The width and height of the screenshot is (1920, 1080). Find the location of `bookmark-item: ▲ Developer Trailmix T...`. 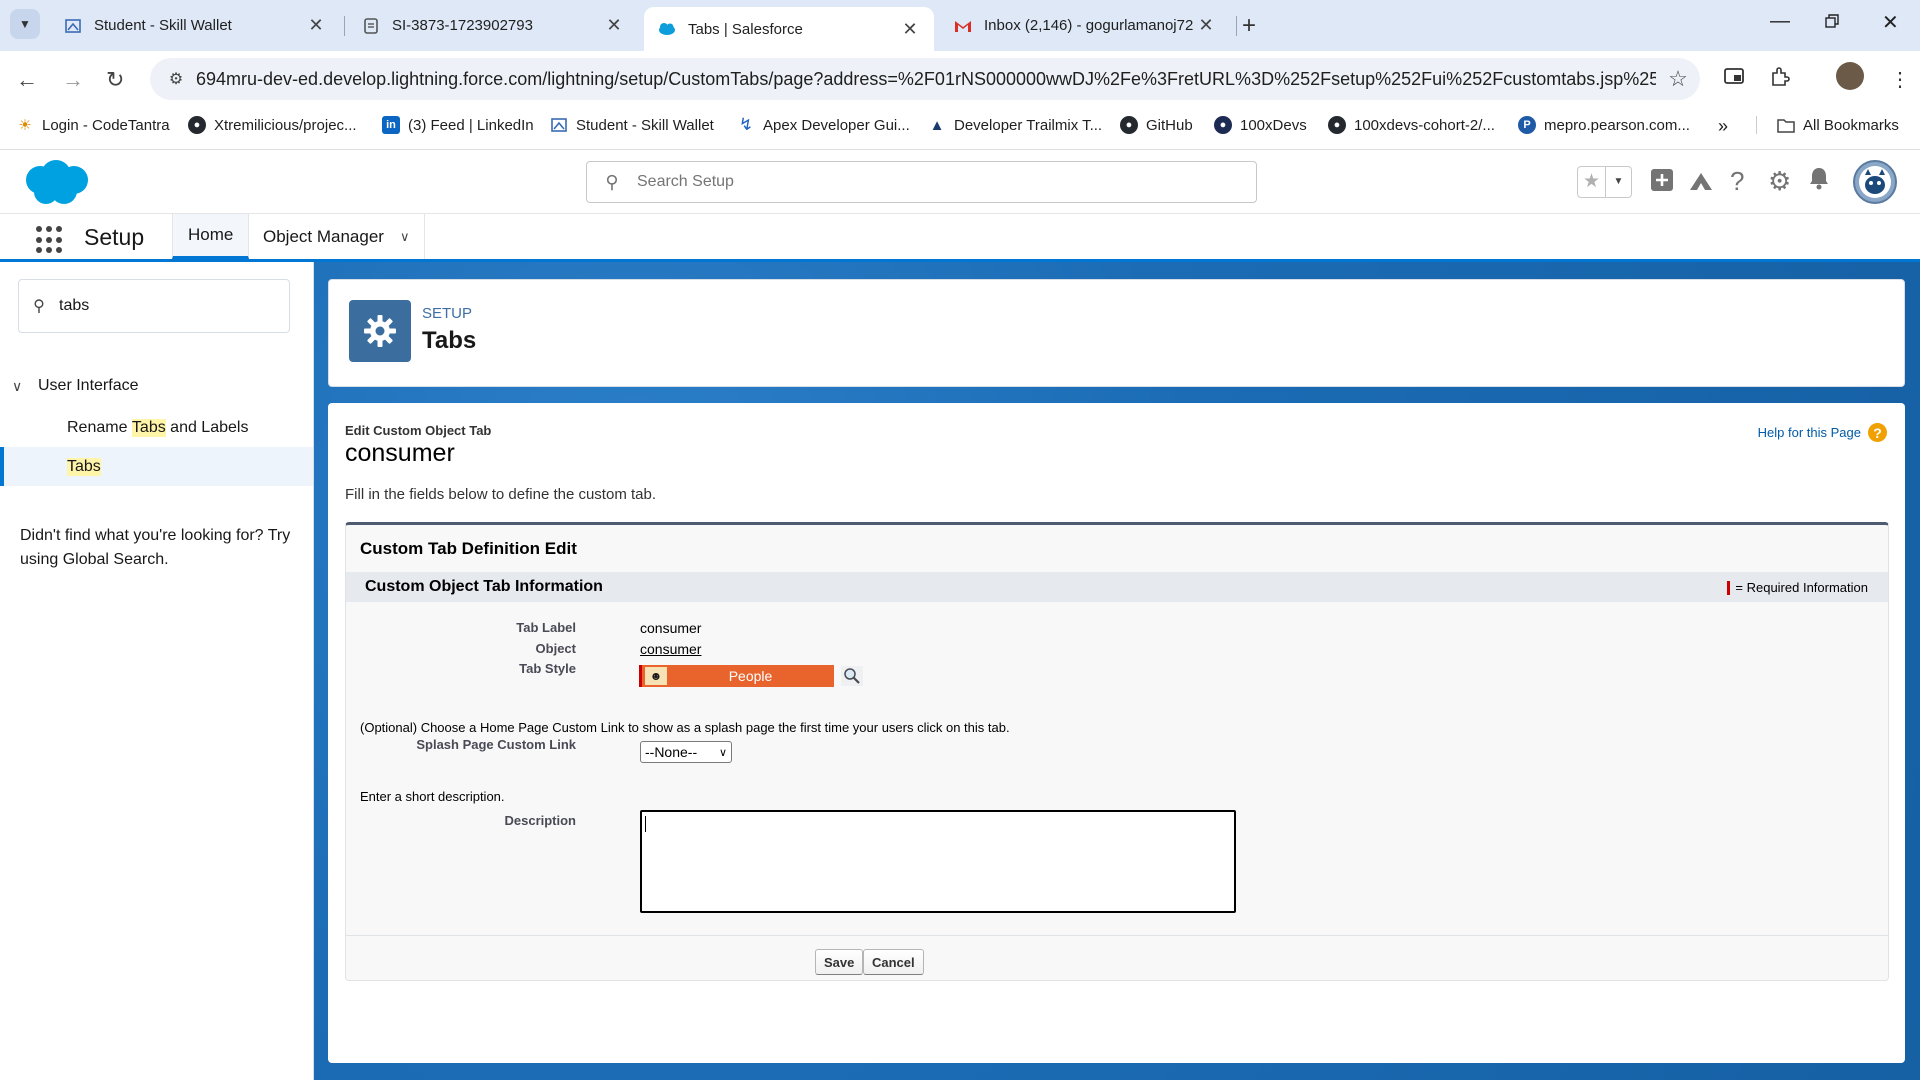

bookmark-item: ▲ Developer Trailmix T... is located at coordinates (1015, 125).